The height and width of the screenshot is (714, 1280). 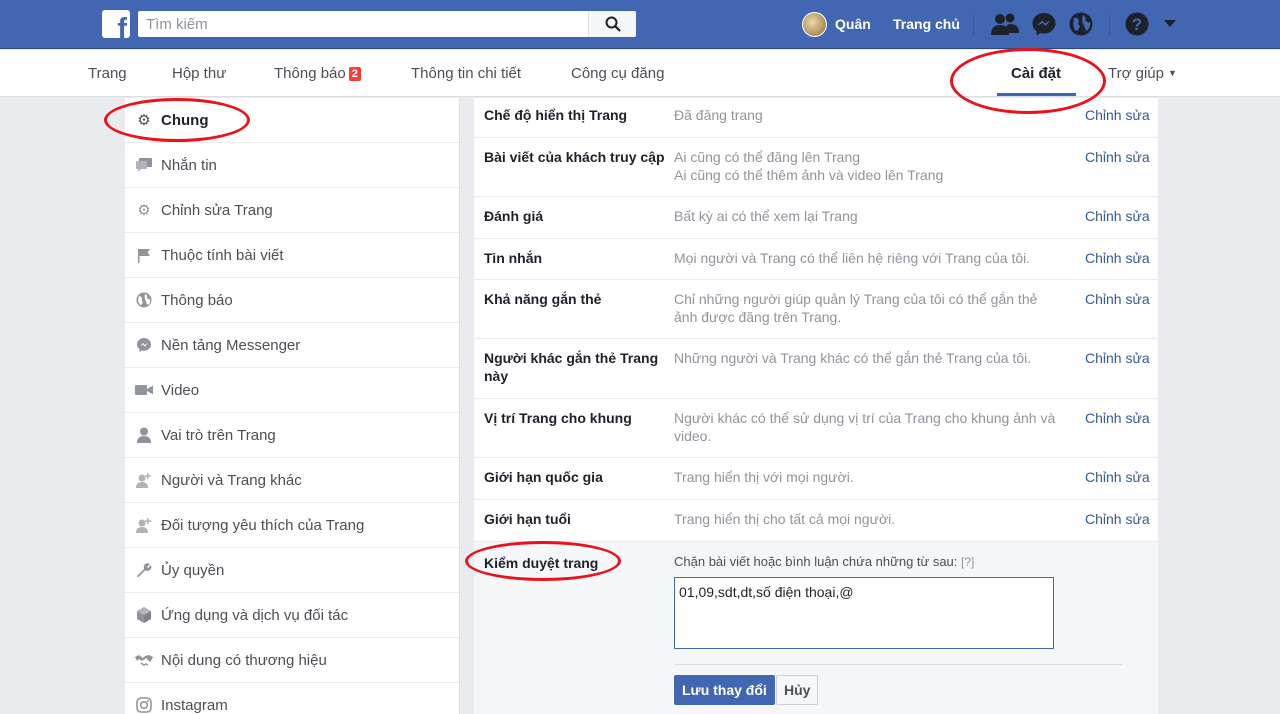 What do you see at coordinates (797, 690) in the screenshot?
I see `cancel-button: Hủy` at bounding box center [797, 690].